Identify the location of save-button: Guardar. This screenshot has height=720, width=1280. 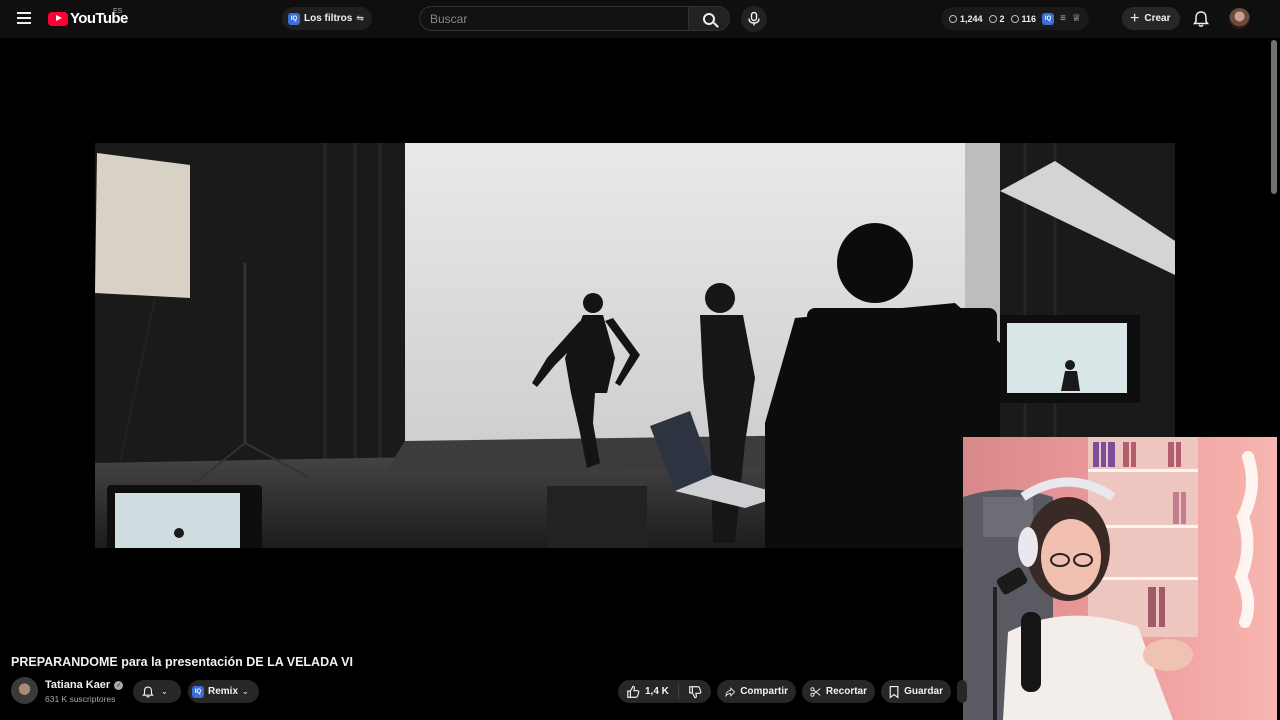
(916, 691).